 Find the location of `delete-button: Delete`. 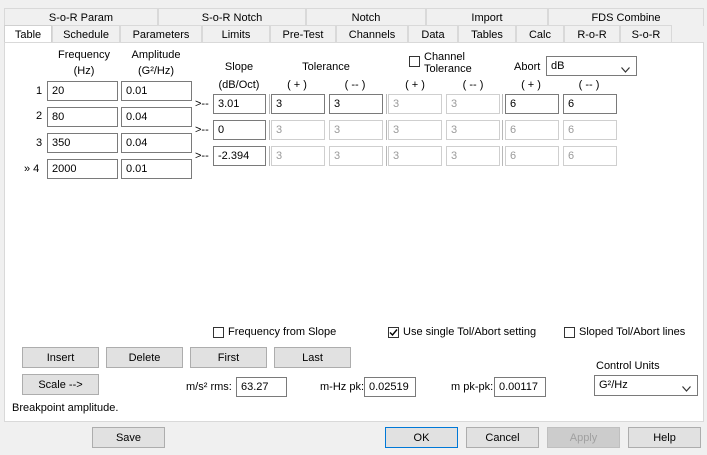

delete-button: Delete is located at coordinates (144, 357).